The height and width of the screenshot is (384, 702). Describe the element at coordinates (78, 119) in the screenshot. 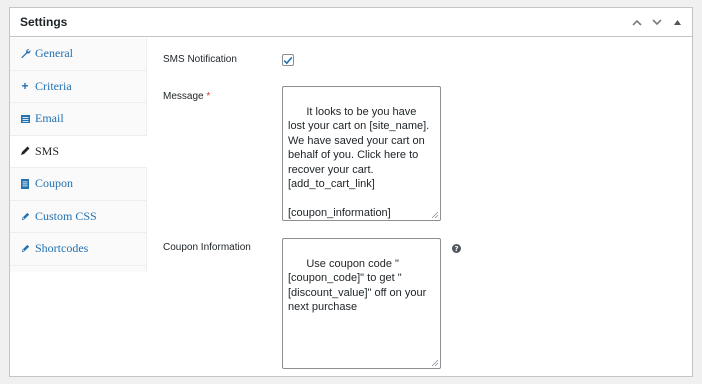

I see `tab-email: Email` at that location.